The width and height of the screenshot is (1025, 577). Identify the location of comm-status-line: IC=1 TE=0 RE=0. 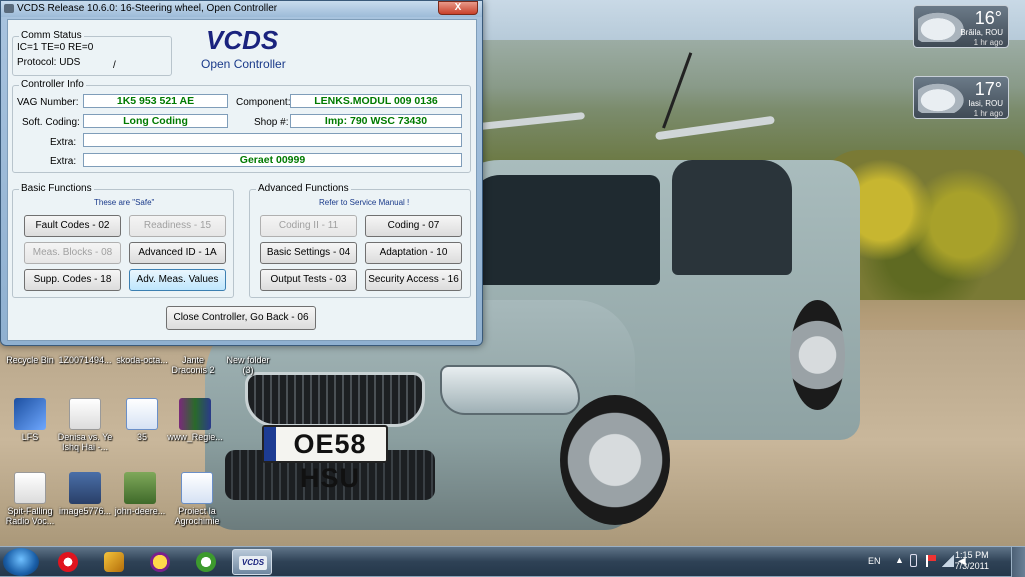
(55, 47).